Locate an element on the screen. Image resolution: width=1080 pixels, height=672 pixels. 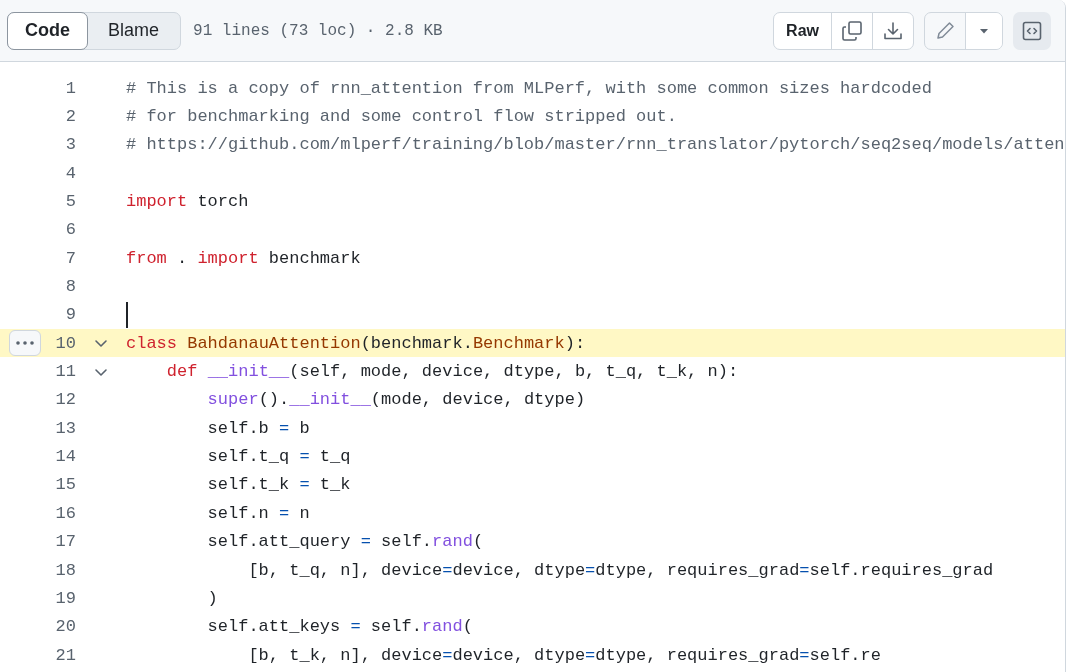
ellipsis-icon is located at coordinates (25, 343).